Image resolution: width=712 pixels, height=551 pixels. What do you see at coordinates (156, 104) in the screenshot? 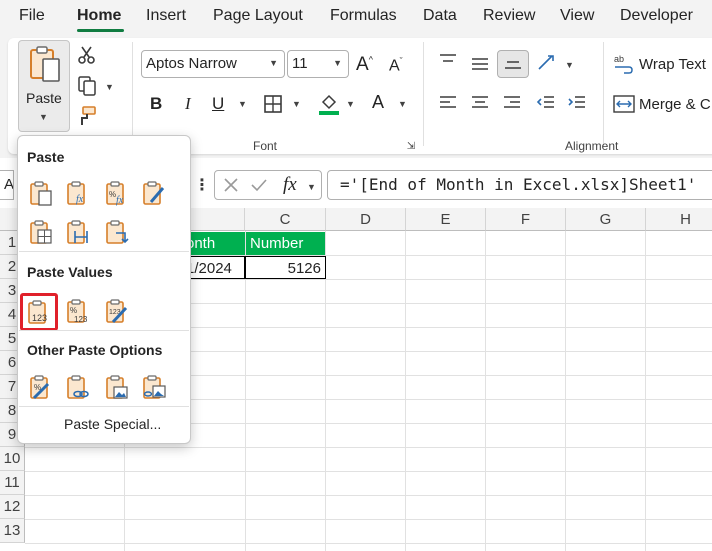
I see `bold-button: B` at bounding box center [156, 104].